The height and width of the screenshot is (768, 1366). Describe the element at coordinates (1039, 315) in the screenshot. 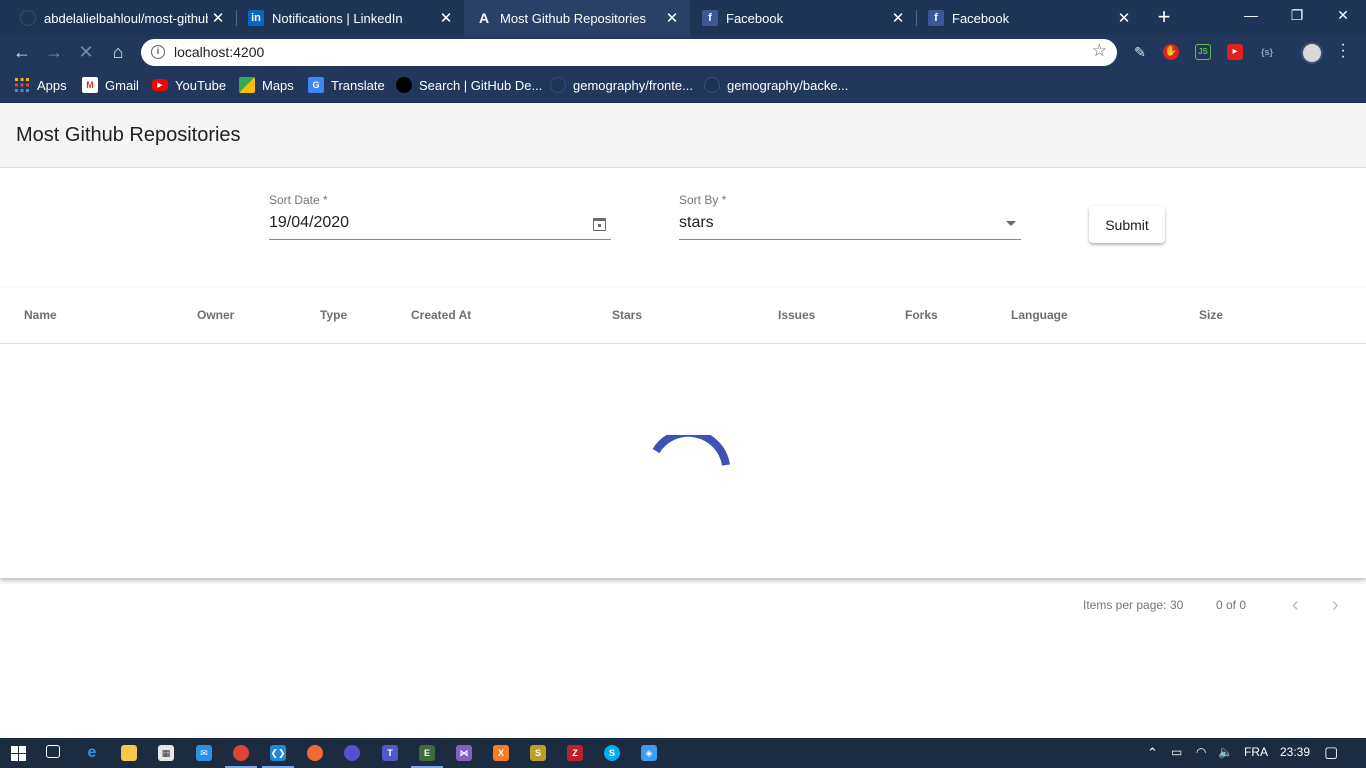

I see `column-header-language: Language` at that location.